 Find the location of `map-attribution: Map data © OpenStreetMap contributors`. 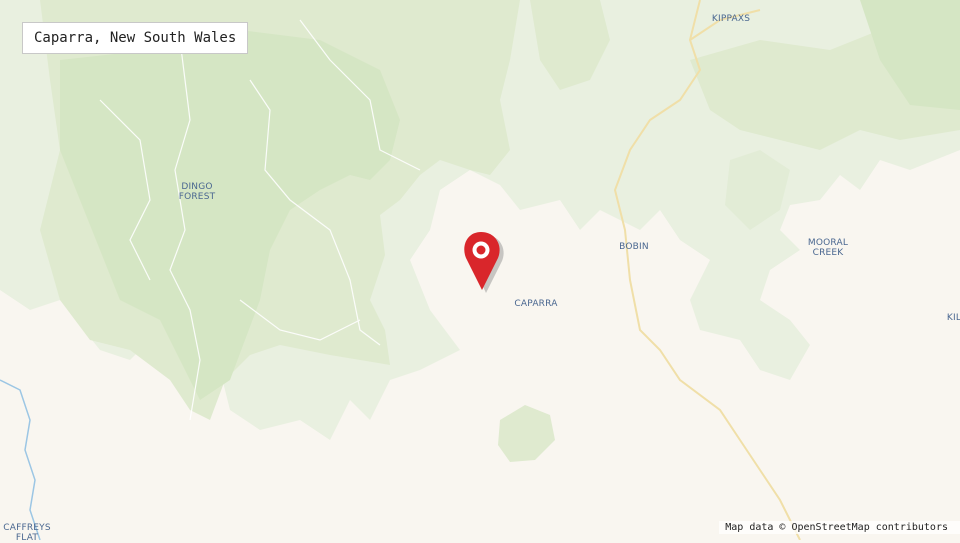

map-attribution: Map data © OpenStreetMap contributors is located at coordinates (839, 527).